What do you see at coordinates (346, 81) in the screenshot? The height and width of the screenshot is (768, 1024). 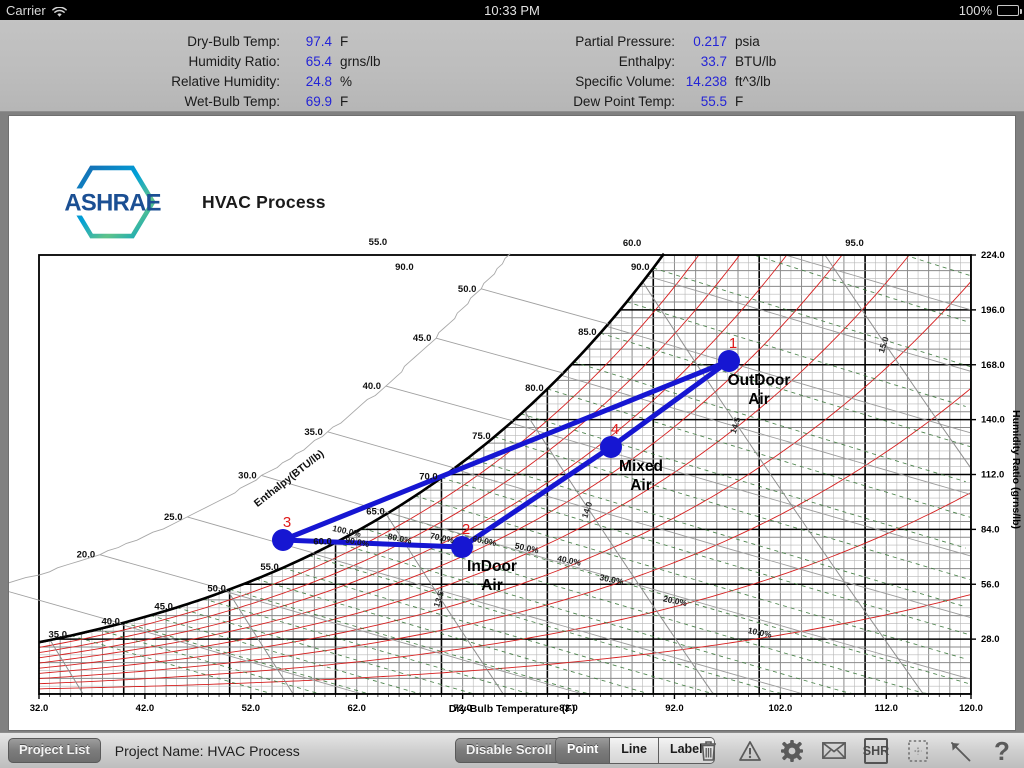 I see `readout-unit: %` at bounding box center [346, 81].